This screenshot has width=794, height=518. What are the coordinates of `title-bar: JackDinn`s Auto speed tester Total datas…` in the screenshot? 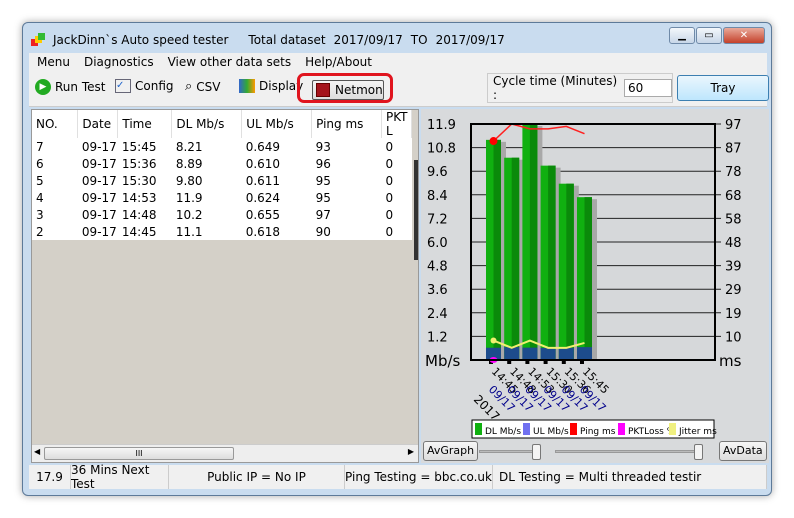 It's located at (268, 40).